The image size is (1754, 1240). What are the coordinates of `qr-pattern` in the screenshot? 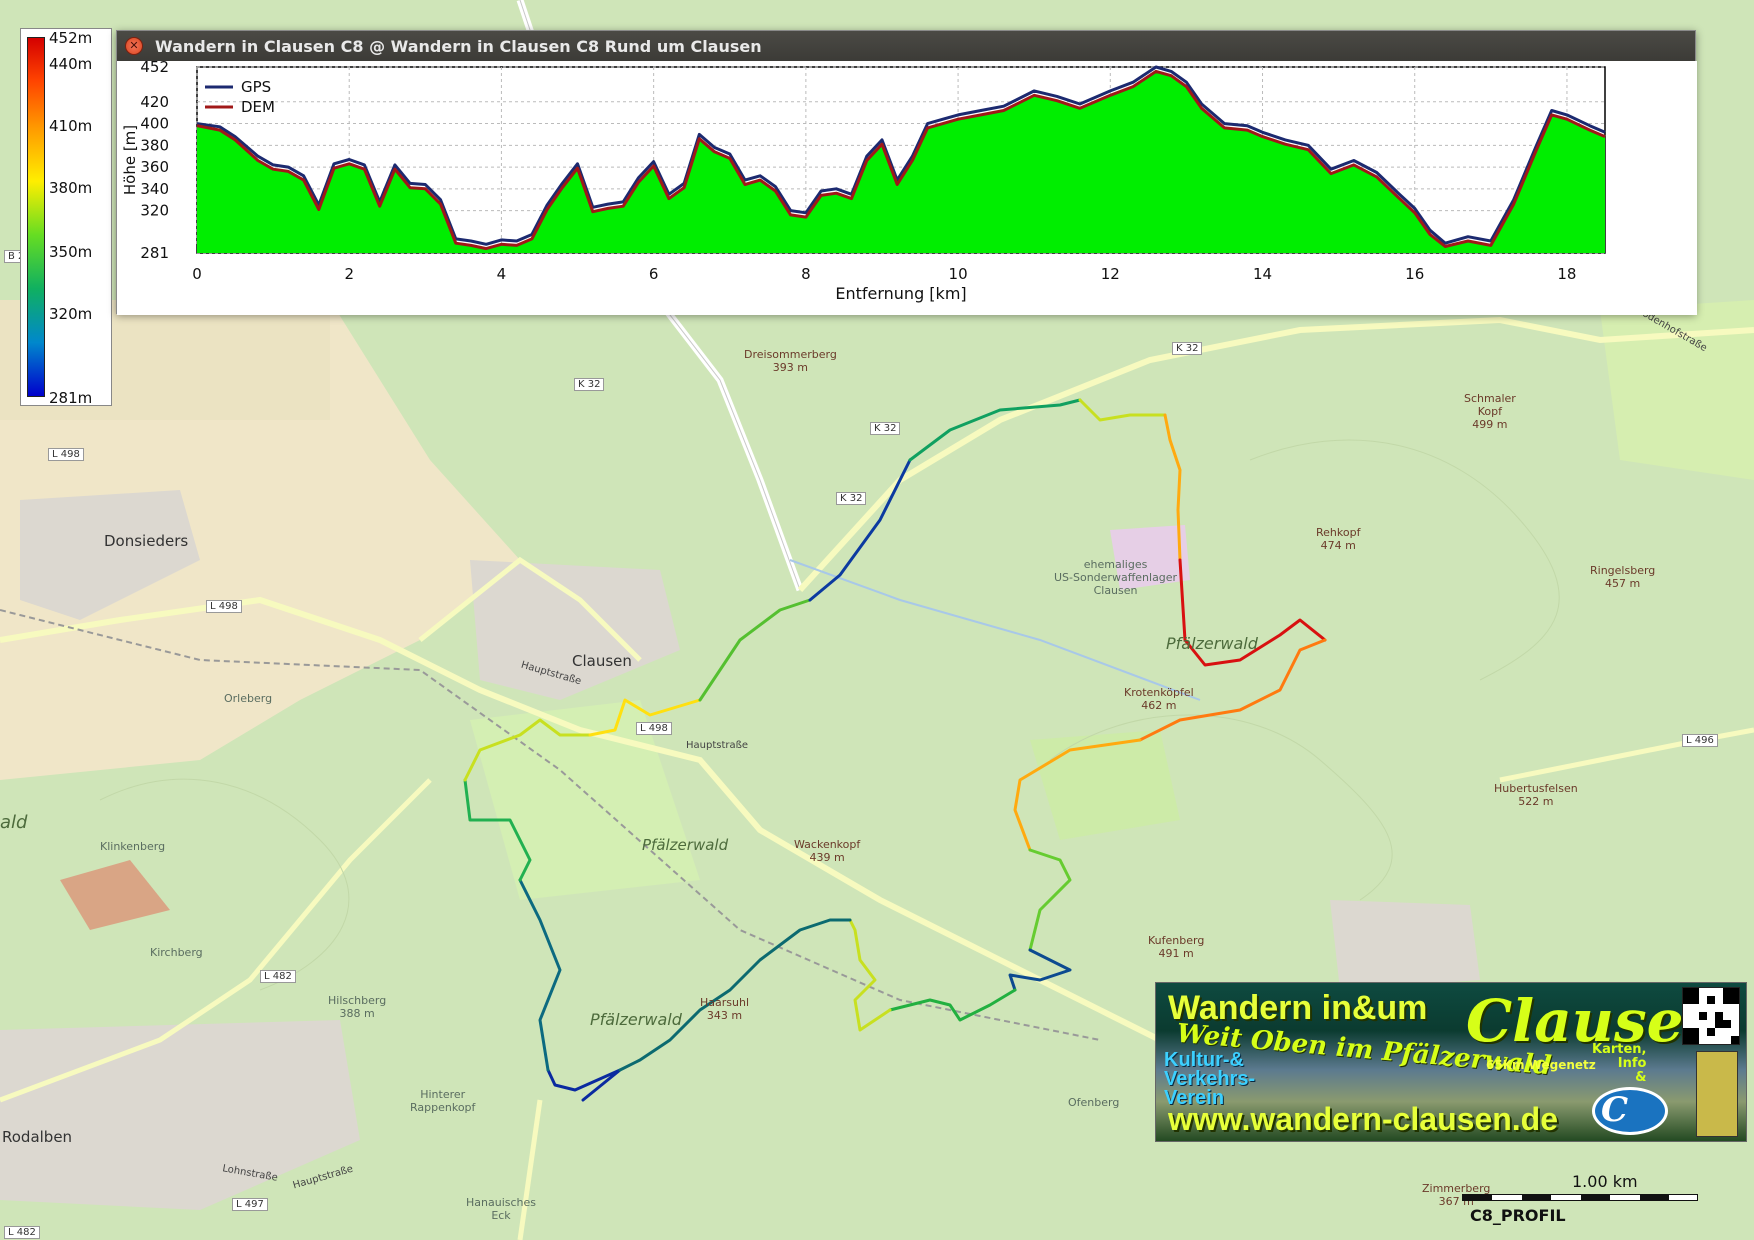 It's located at (1711, 1016).